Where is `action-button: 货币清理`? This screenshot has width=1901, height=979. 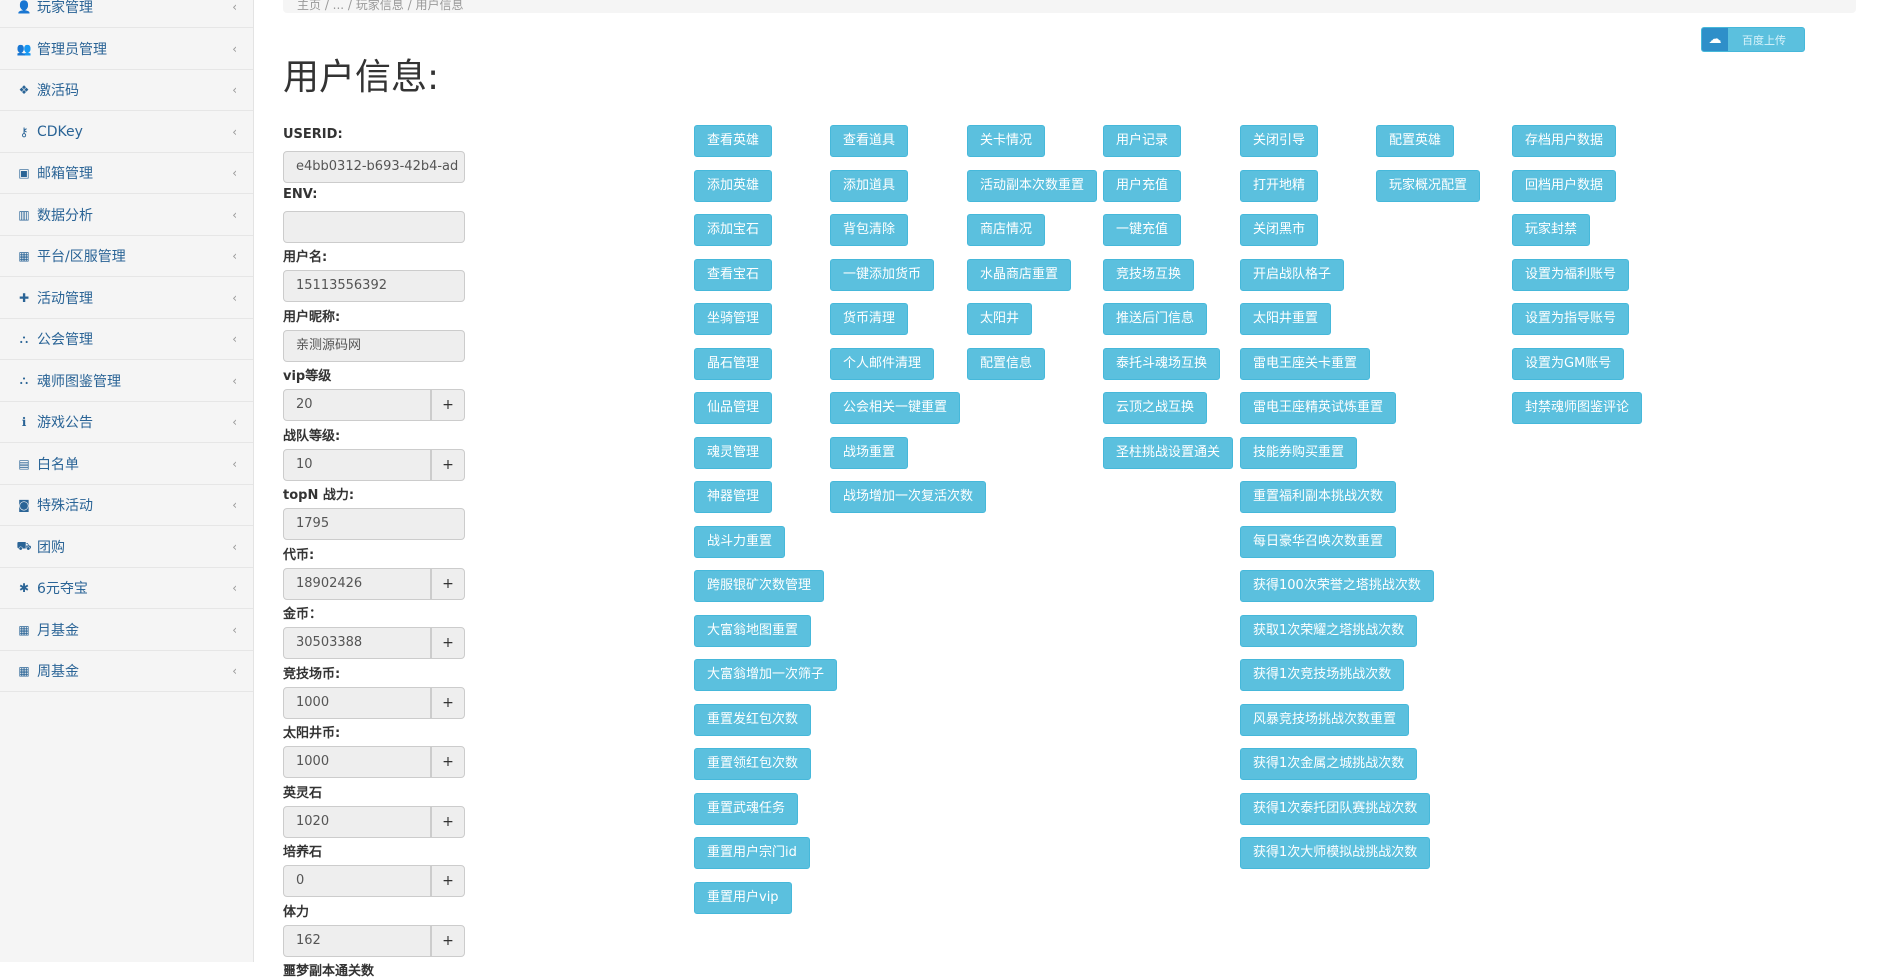 action-button: 货币清理 is located at coordinates (869, 319).